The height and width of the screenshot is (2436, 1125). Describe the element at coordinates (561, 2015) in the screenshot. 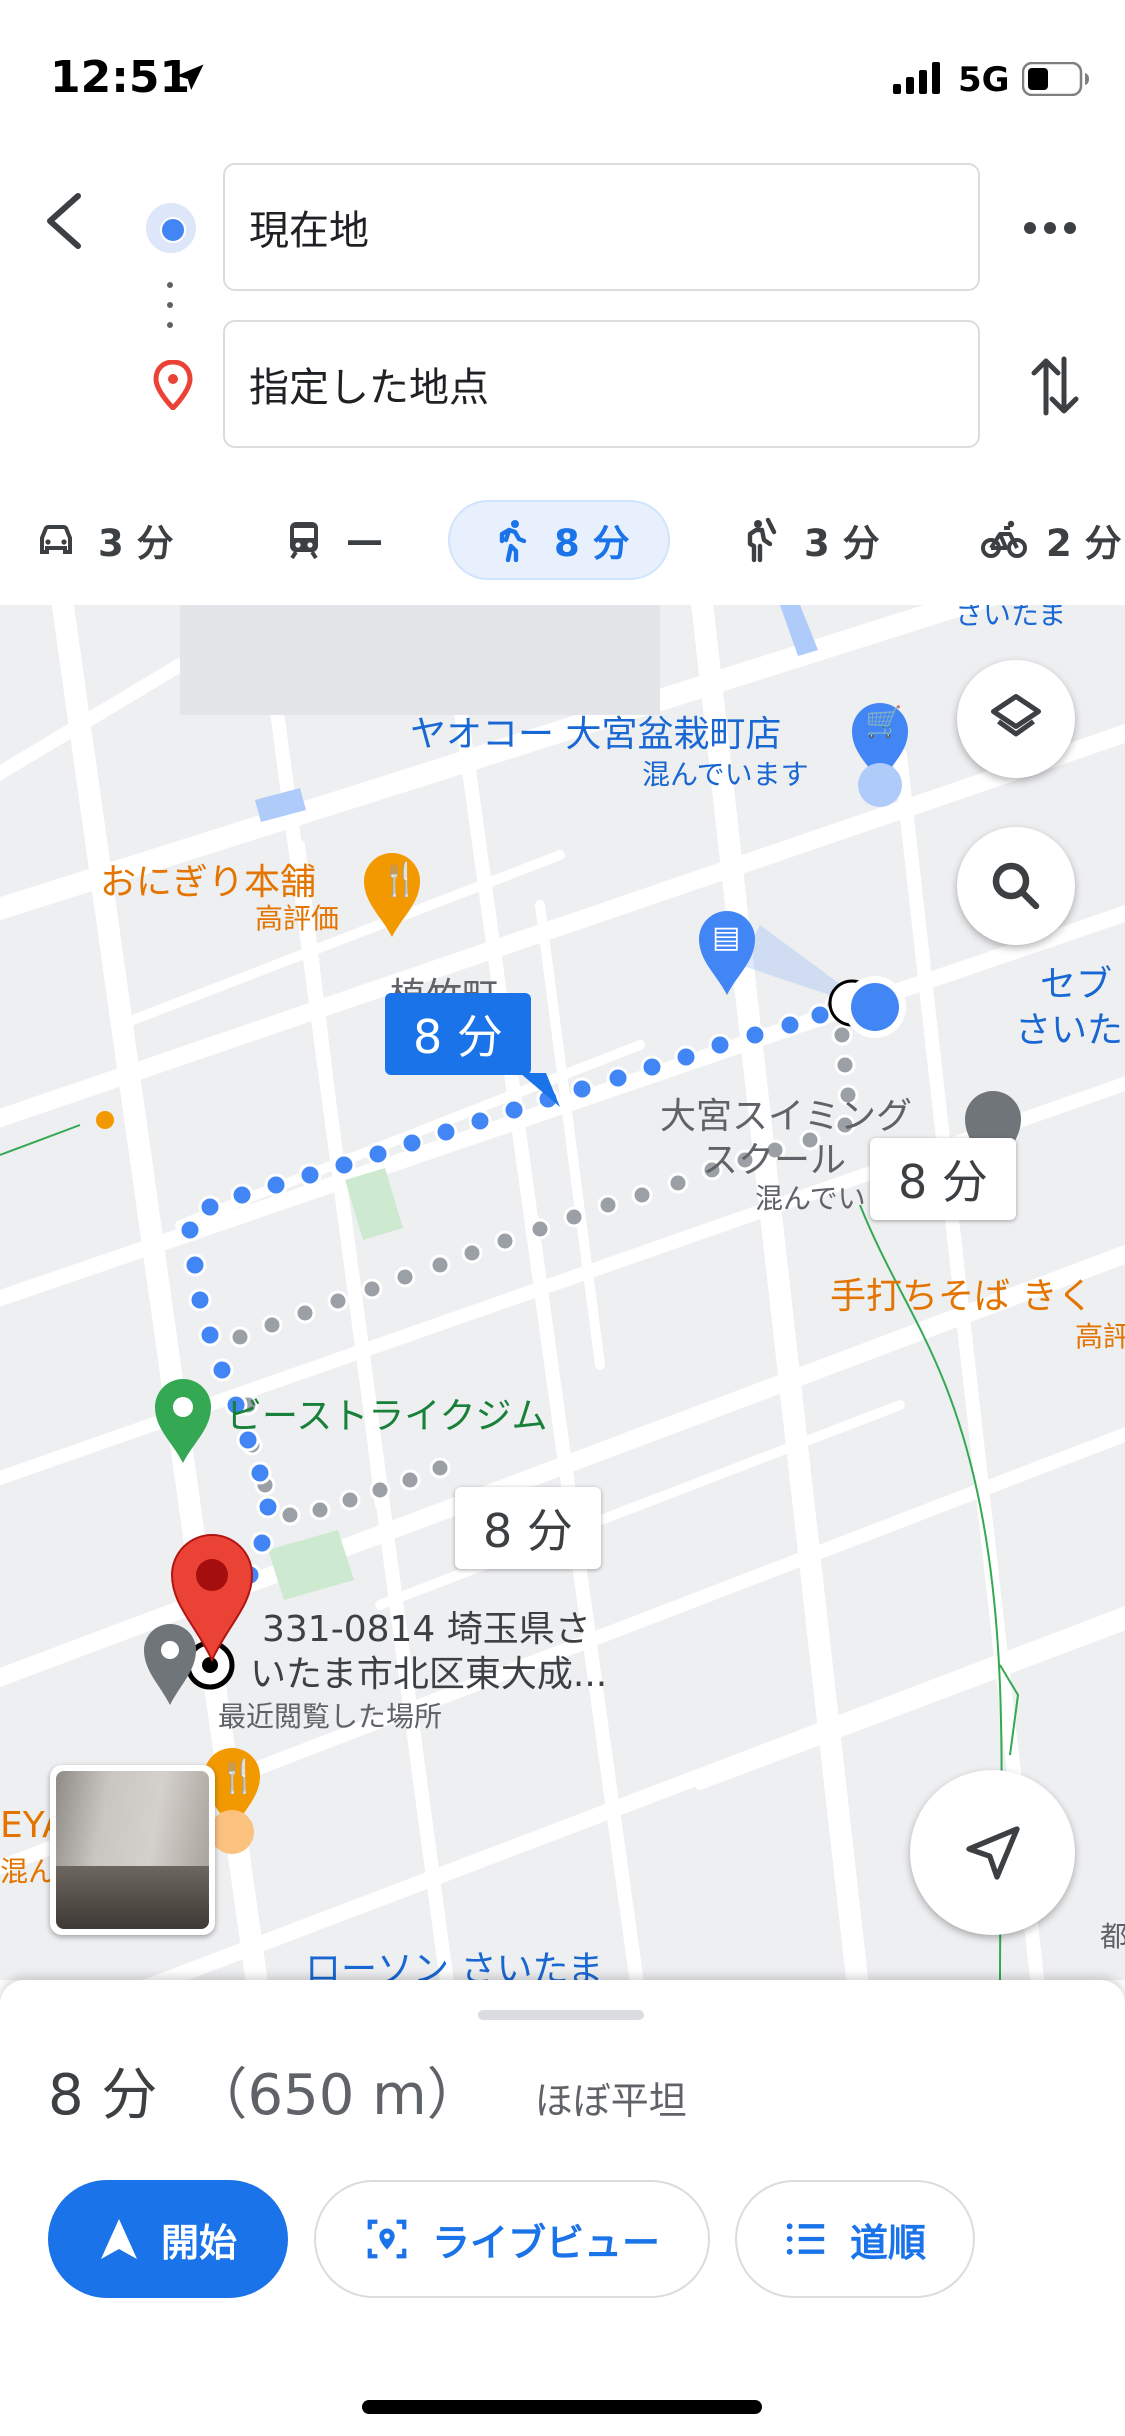

I see `sheet-drag-handle` at that location.